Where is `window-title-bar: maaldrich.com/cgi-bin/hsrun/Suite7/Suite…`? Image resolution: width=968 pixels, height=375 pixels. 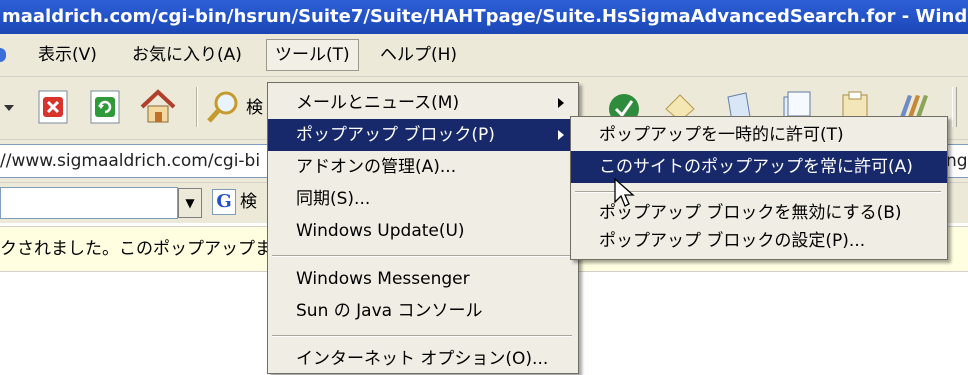 window-title-bar: maaldrich.com/cgi-bin/hsrun/Suite7/Suite… is located at coordinates (484, 17).